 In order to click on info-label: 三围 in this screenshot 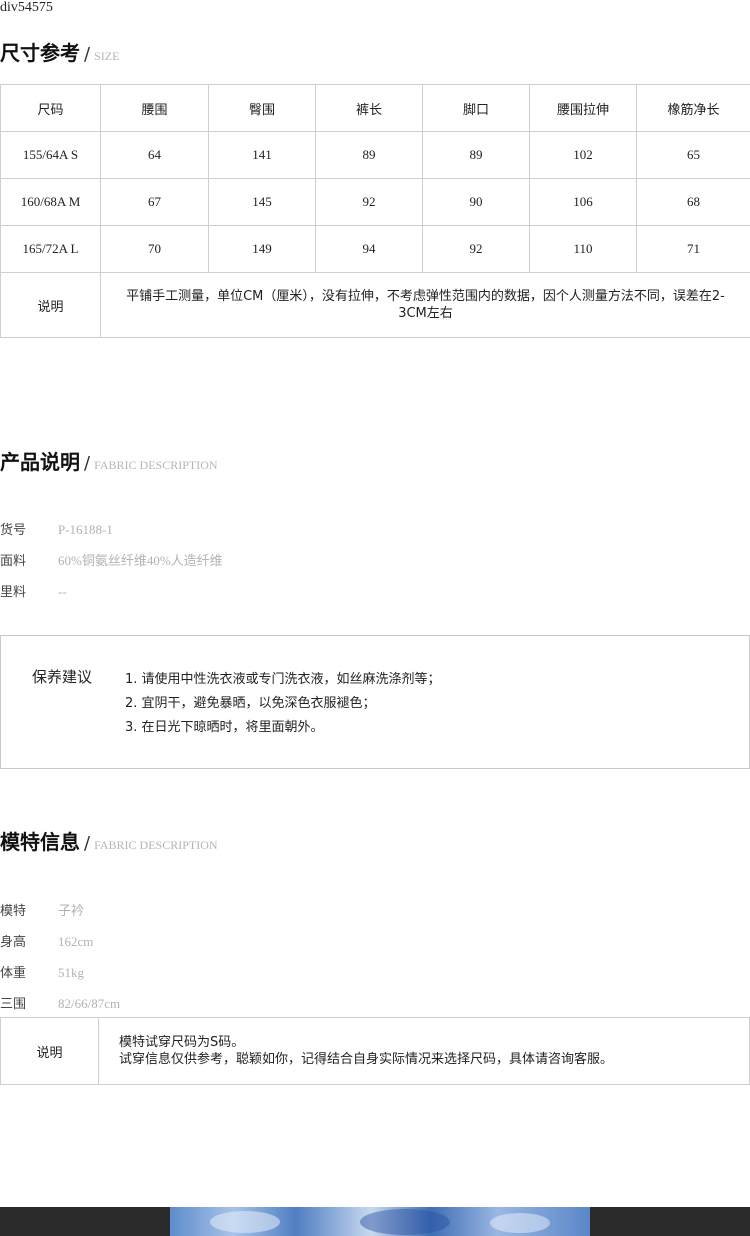, I will do `click(13, 1004)`.